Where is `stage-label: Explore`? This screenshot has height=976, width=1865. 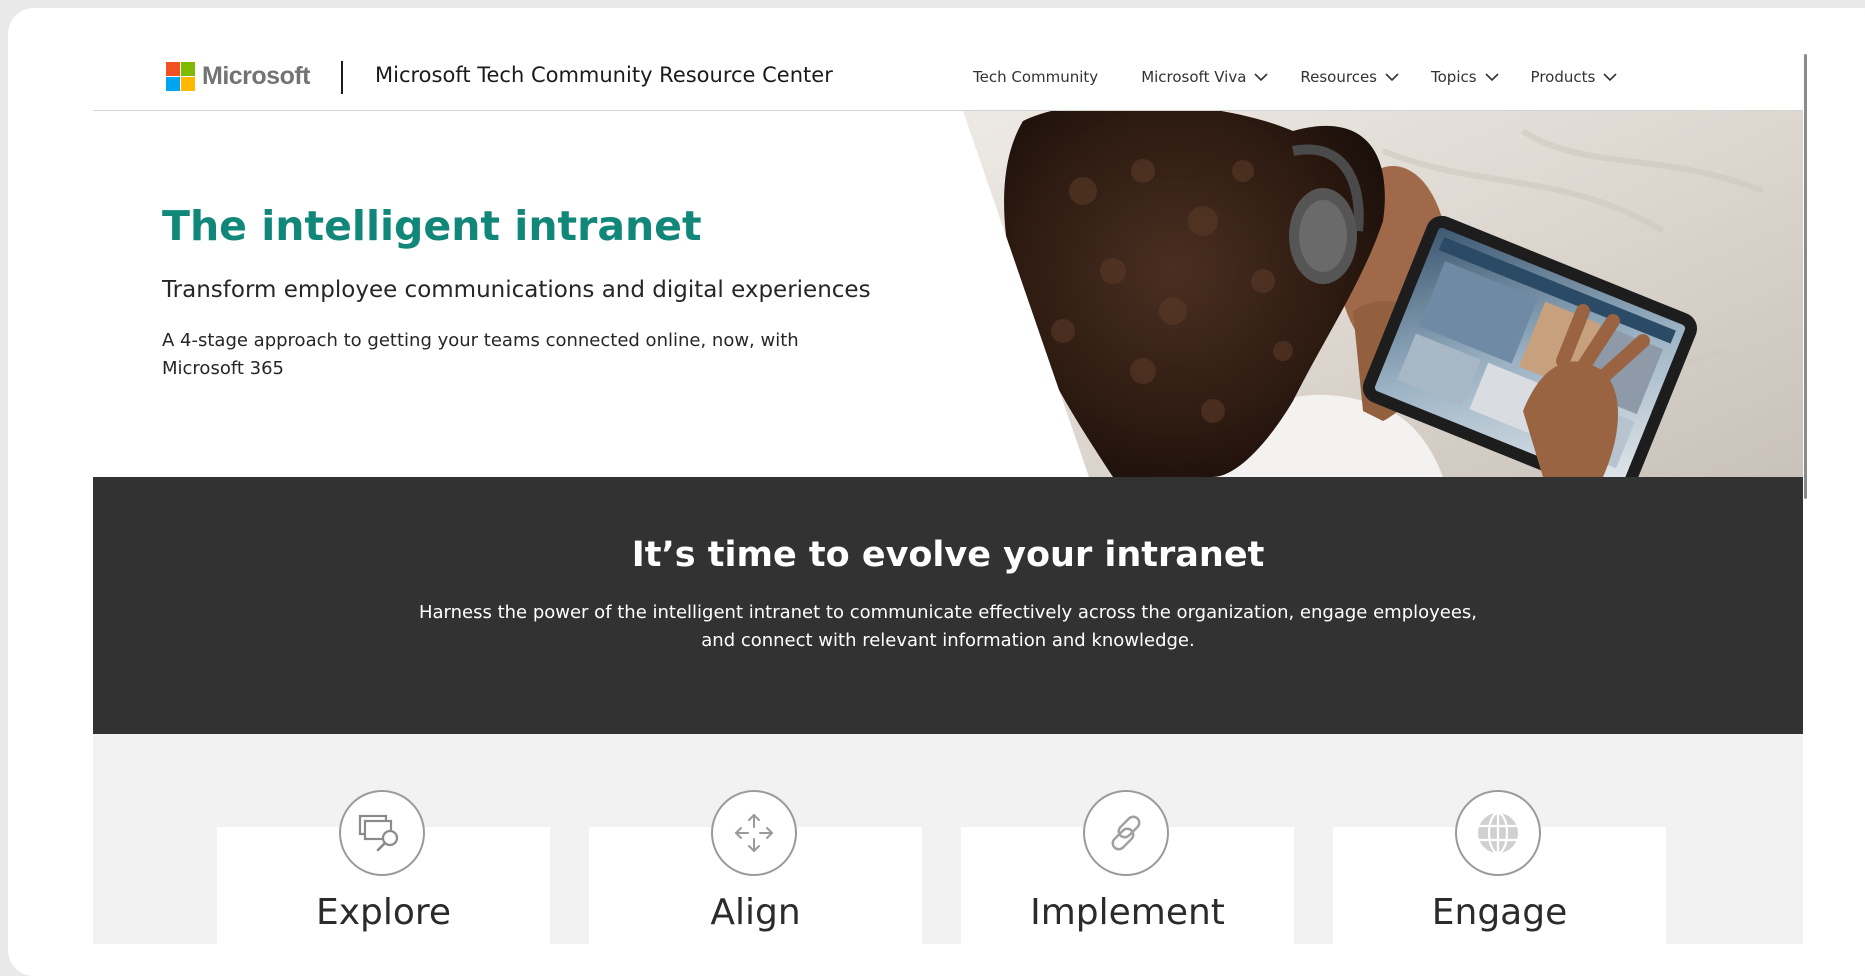
stage-label: Explore is located at coordinates (383, 912).